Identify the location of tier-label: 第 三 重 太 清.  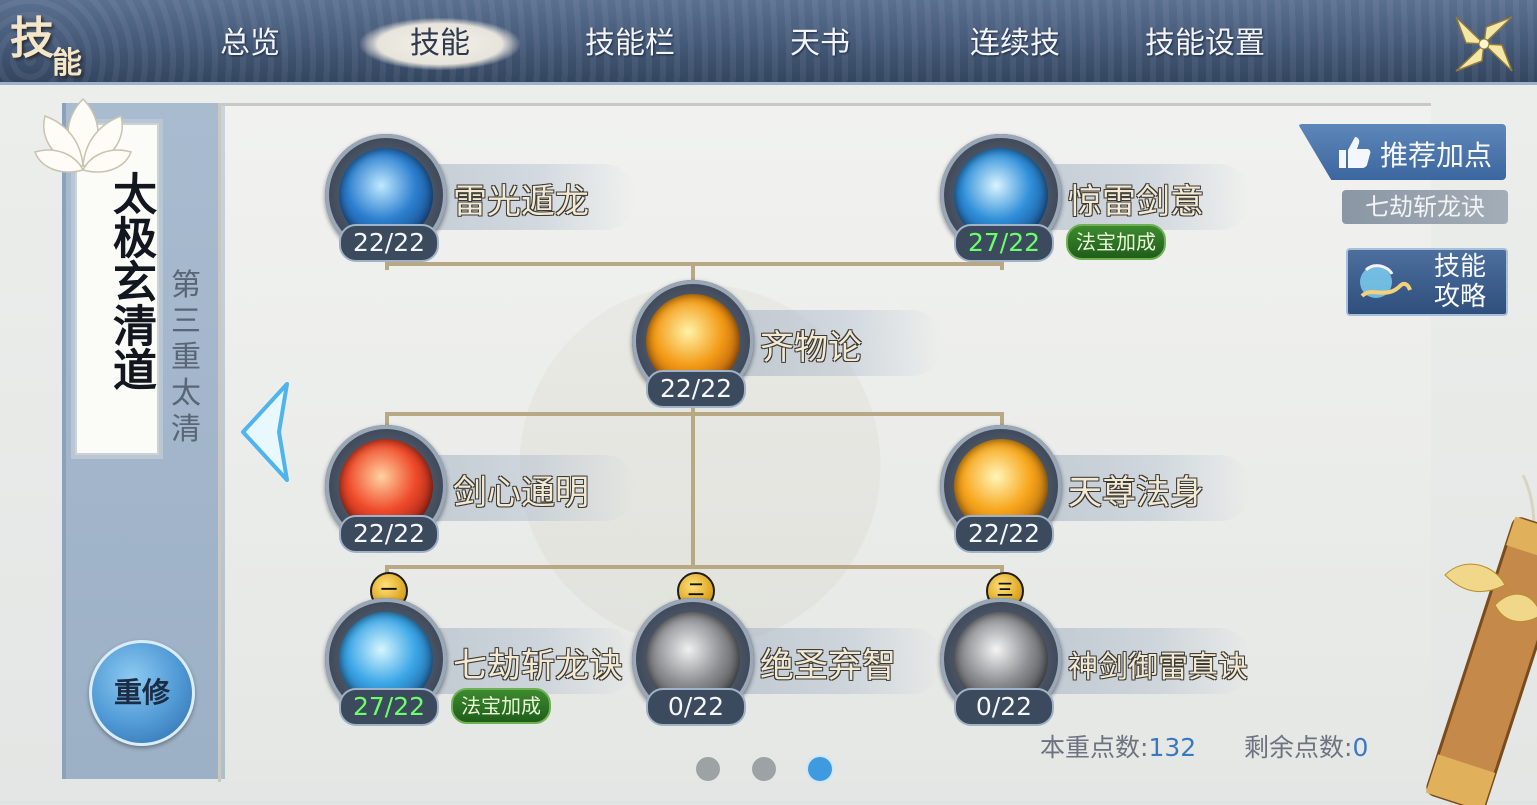
(186, 358).